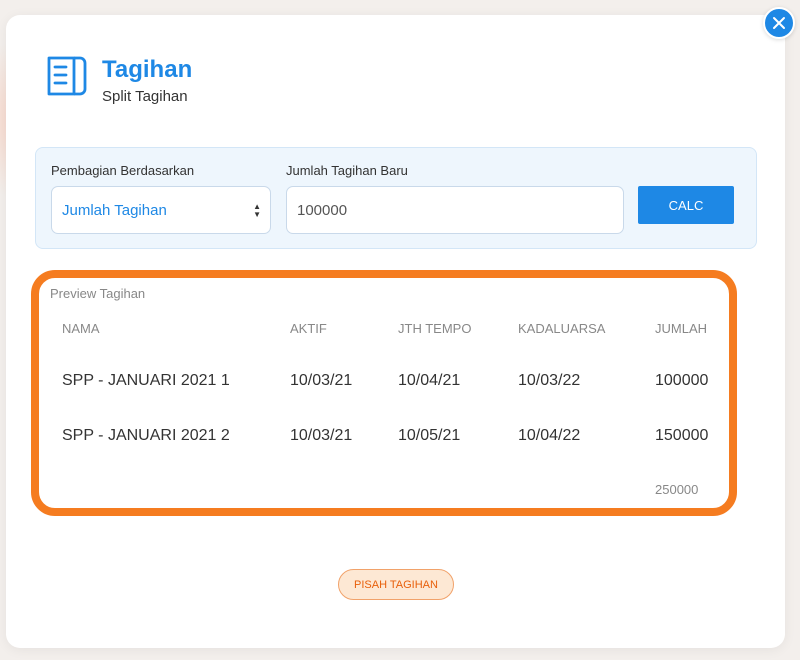  Describe the element at coordinates (682, 435) in the screenshot. I see `cell-jumlah: 150000` at that location.